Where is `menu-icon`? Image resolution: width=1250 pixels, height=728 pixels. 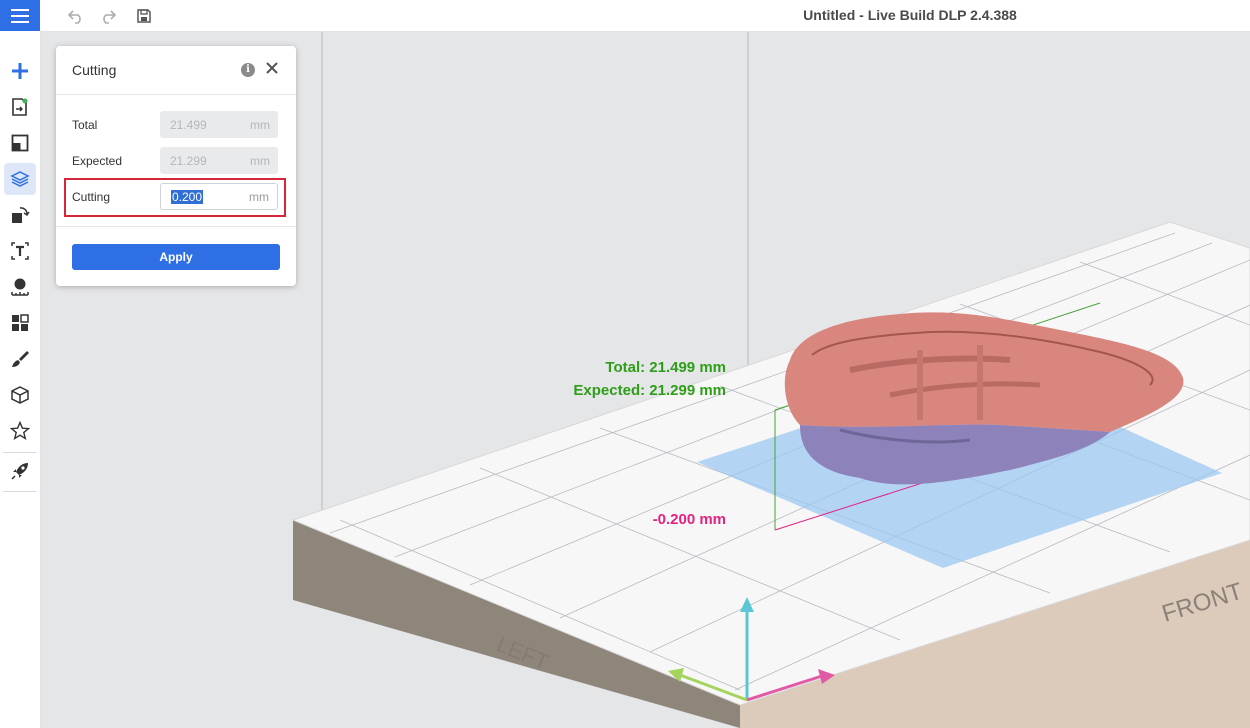
menu-icon is located at coordinates (20, 15).